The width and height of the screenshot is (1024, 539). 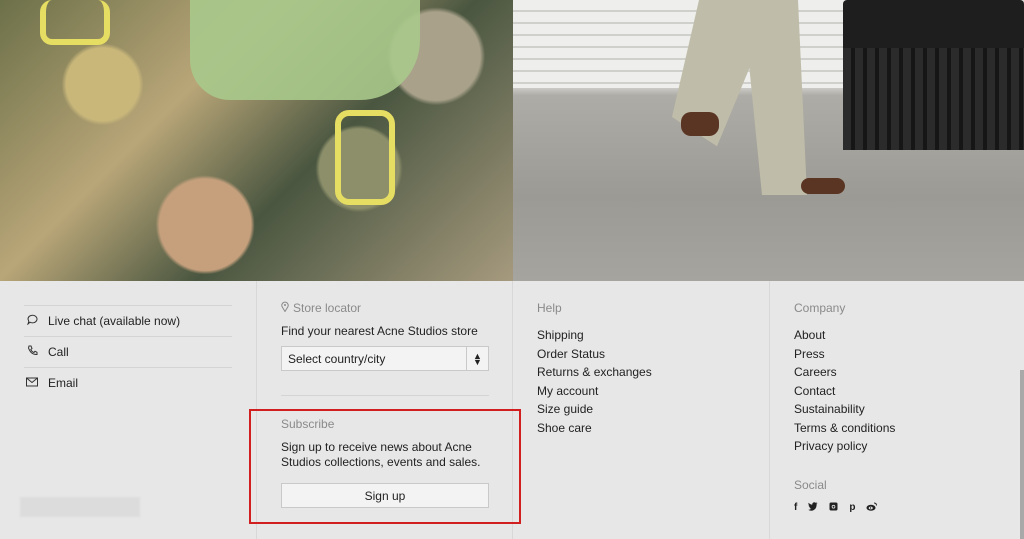 What do you see at coordinates (305, 50) in the screenshot?
I see `dress-shape` at bounding box center [305, 50].